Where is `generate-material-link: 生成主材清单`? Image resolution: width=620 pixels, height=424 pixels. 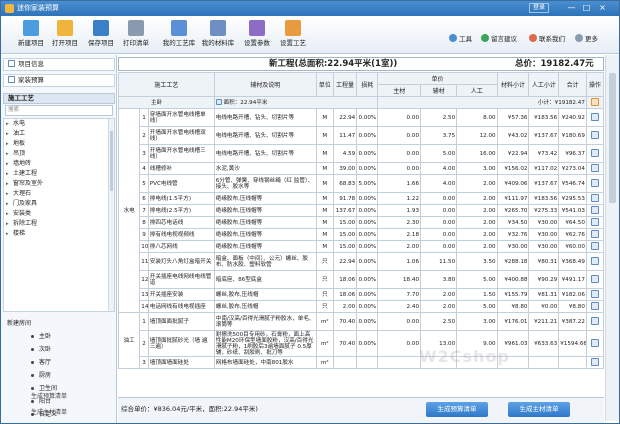 generate-material-link: 生成主材清单 is located at coordinates (49, 413).